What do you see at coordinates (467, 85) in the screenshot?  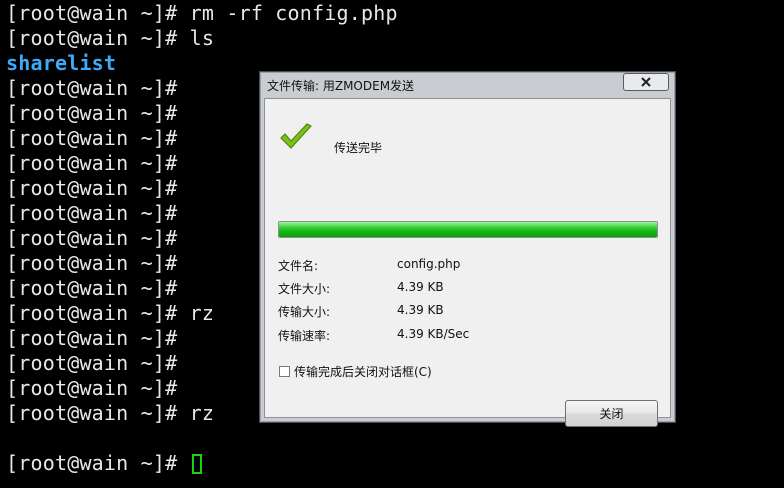 I see `dialog-title-bar: 文件传输: 用ZMODEM发送` at bounding box center [467, 85].